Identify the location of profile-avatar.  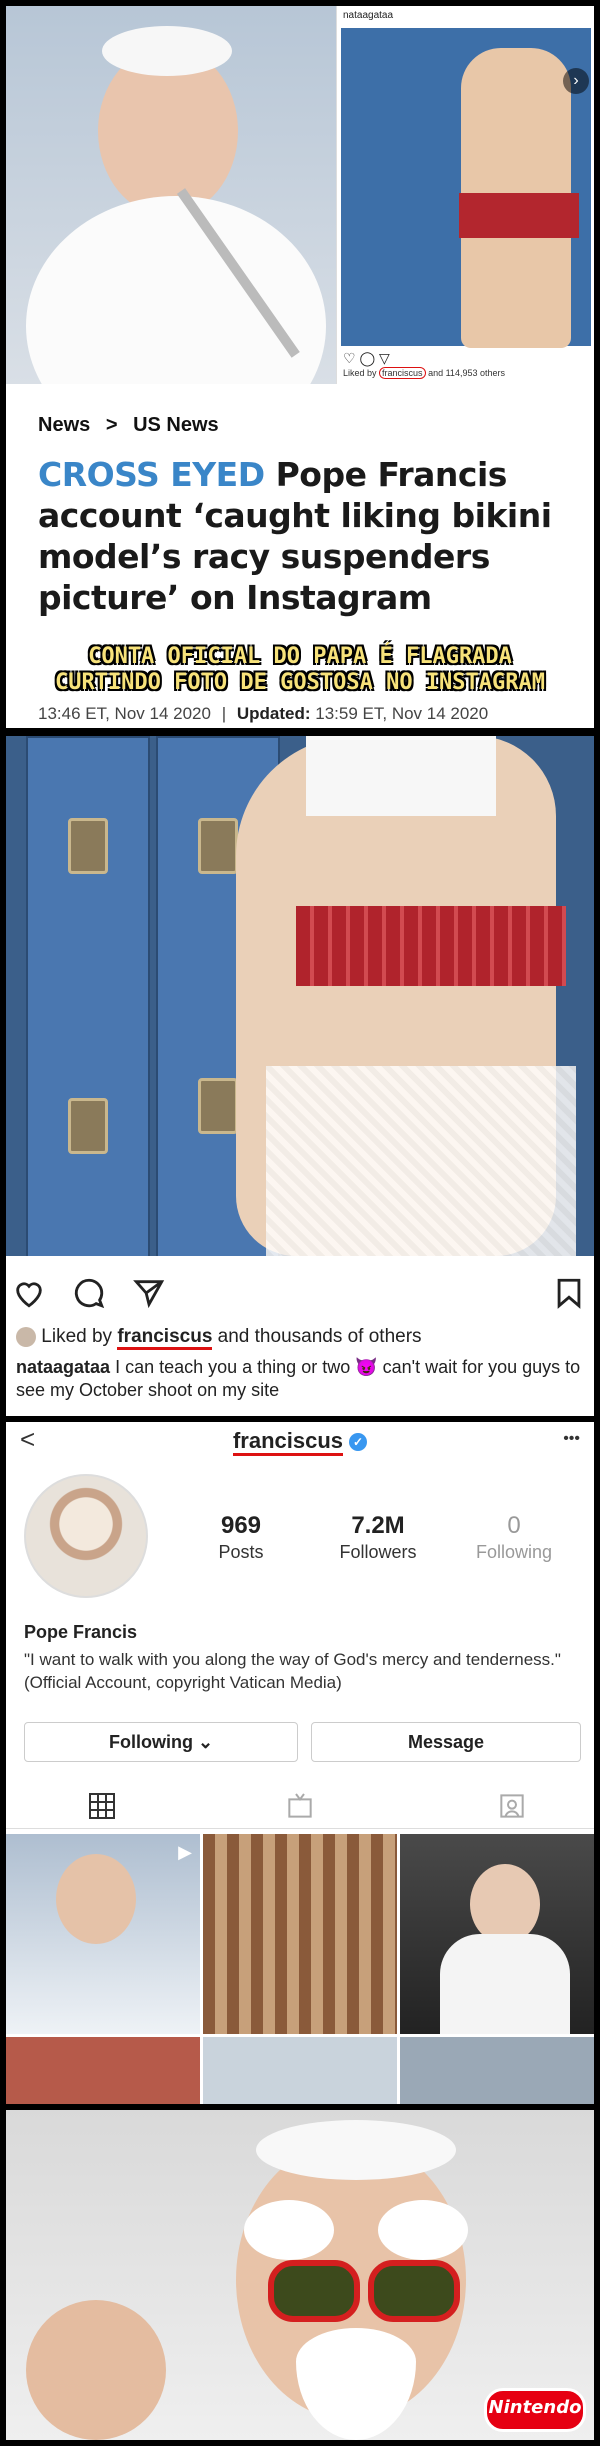
(86, 1536).